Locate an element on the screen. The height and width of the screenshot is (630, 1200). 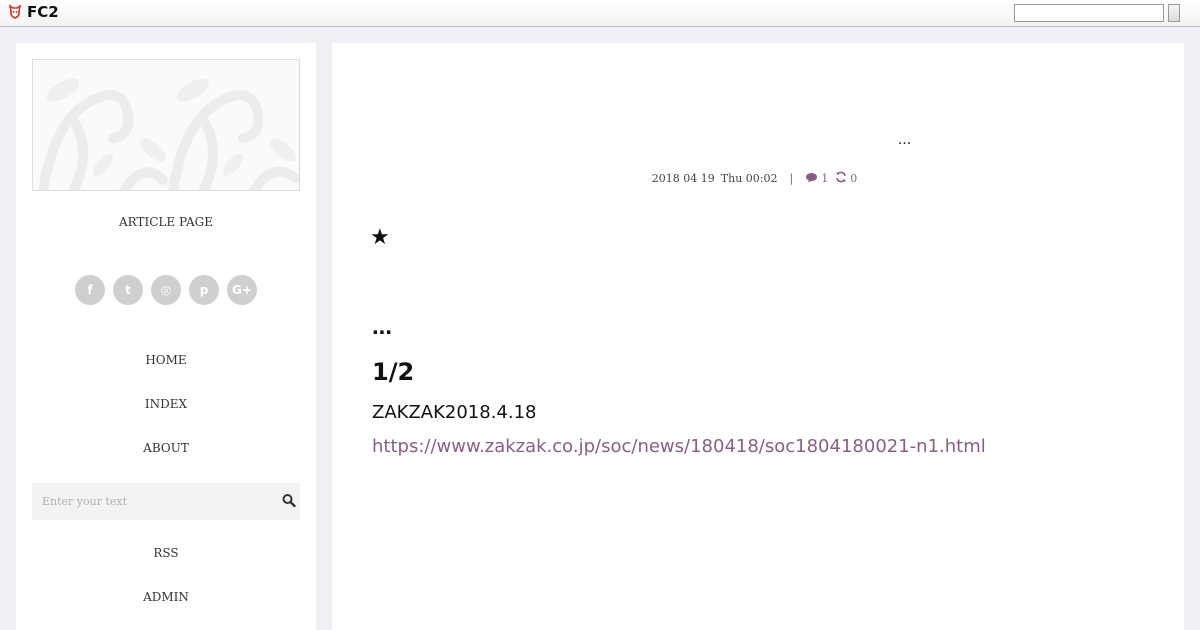
post-time: Thu 00:02 is located at coordinates (749, 178).